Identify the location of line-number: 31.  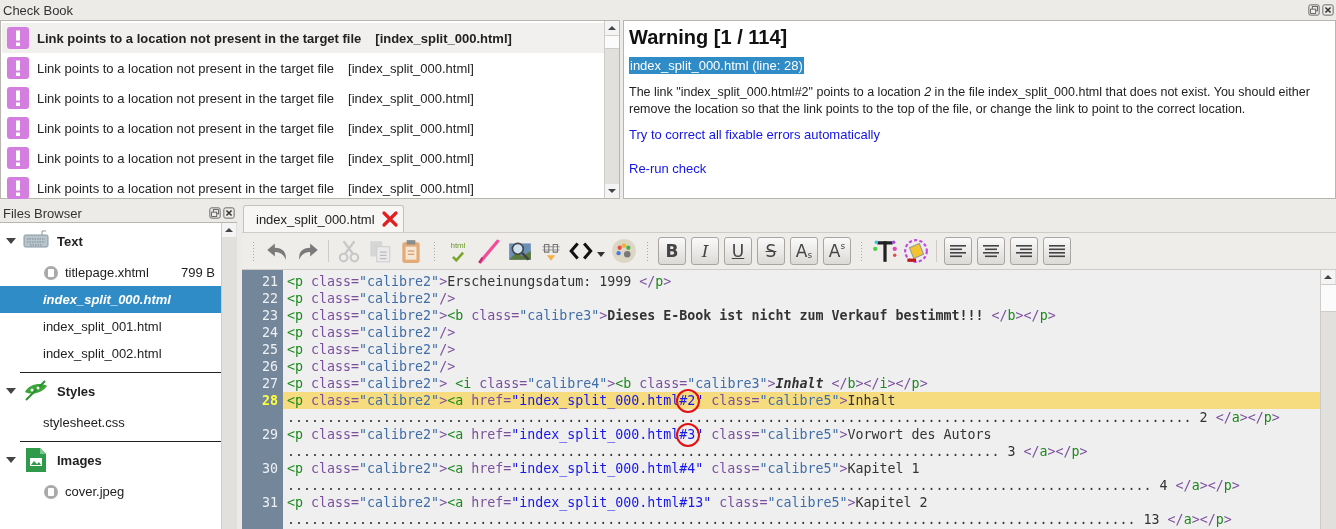
(270, 502).